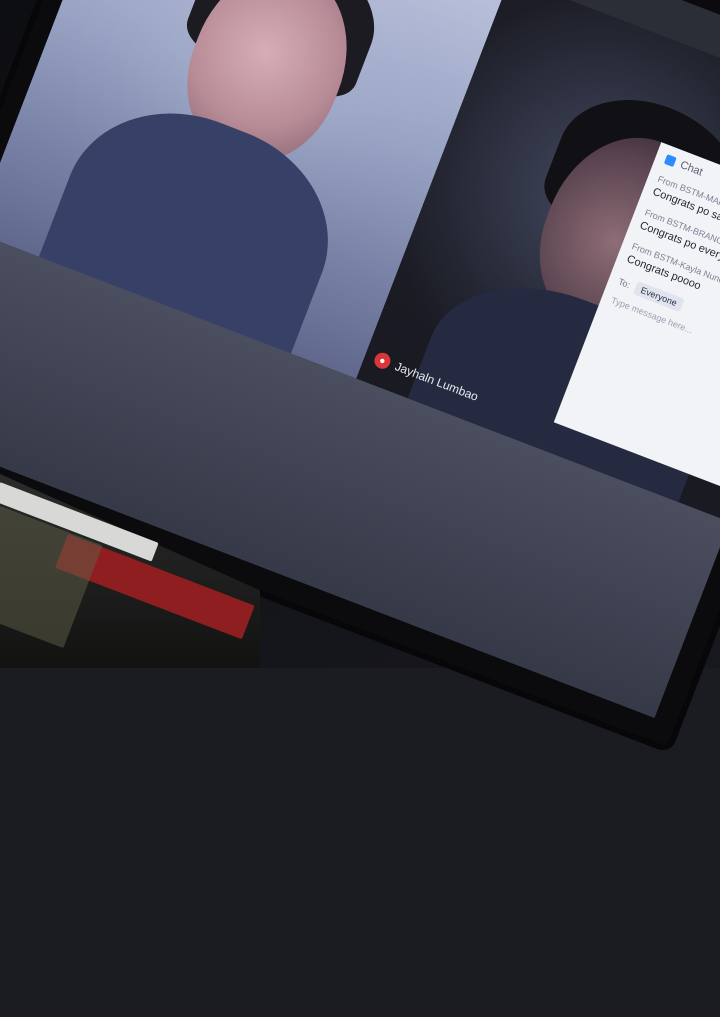 Image resolution: width=720 pixels, height=1017 pixels. Describe the element at coordinates (382, 361) in the screenshot. I see `muted-mic-icon: ●` at that location.